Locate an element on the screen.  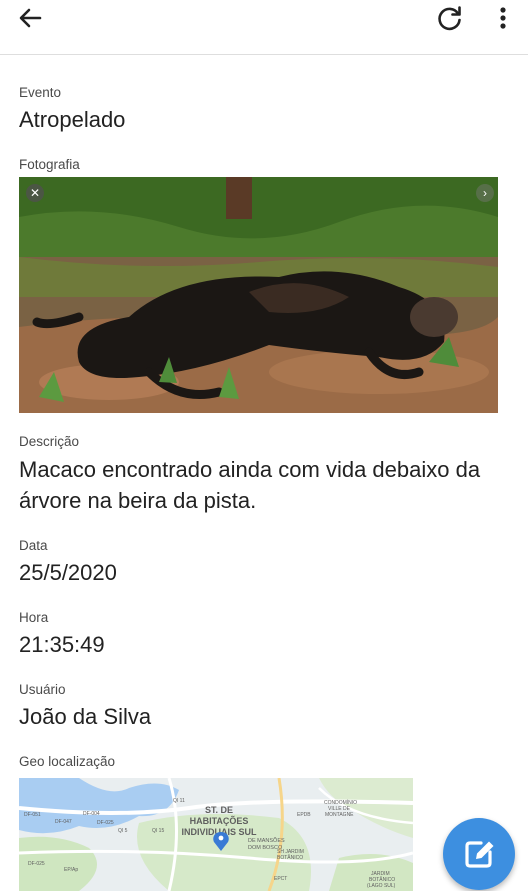
map-label-df025a: DF-025 is located at coordinates (105, 823).